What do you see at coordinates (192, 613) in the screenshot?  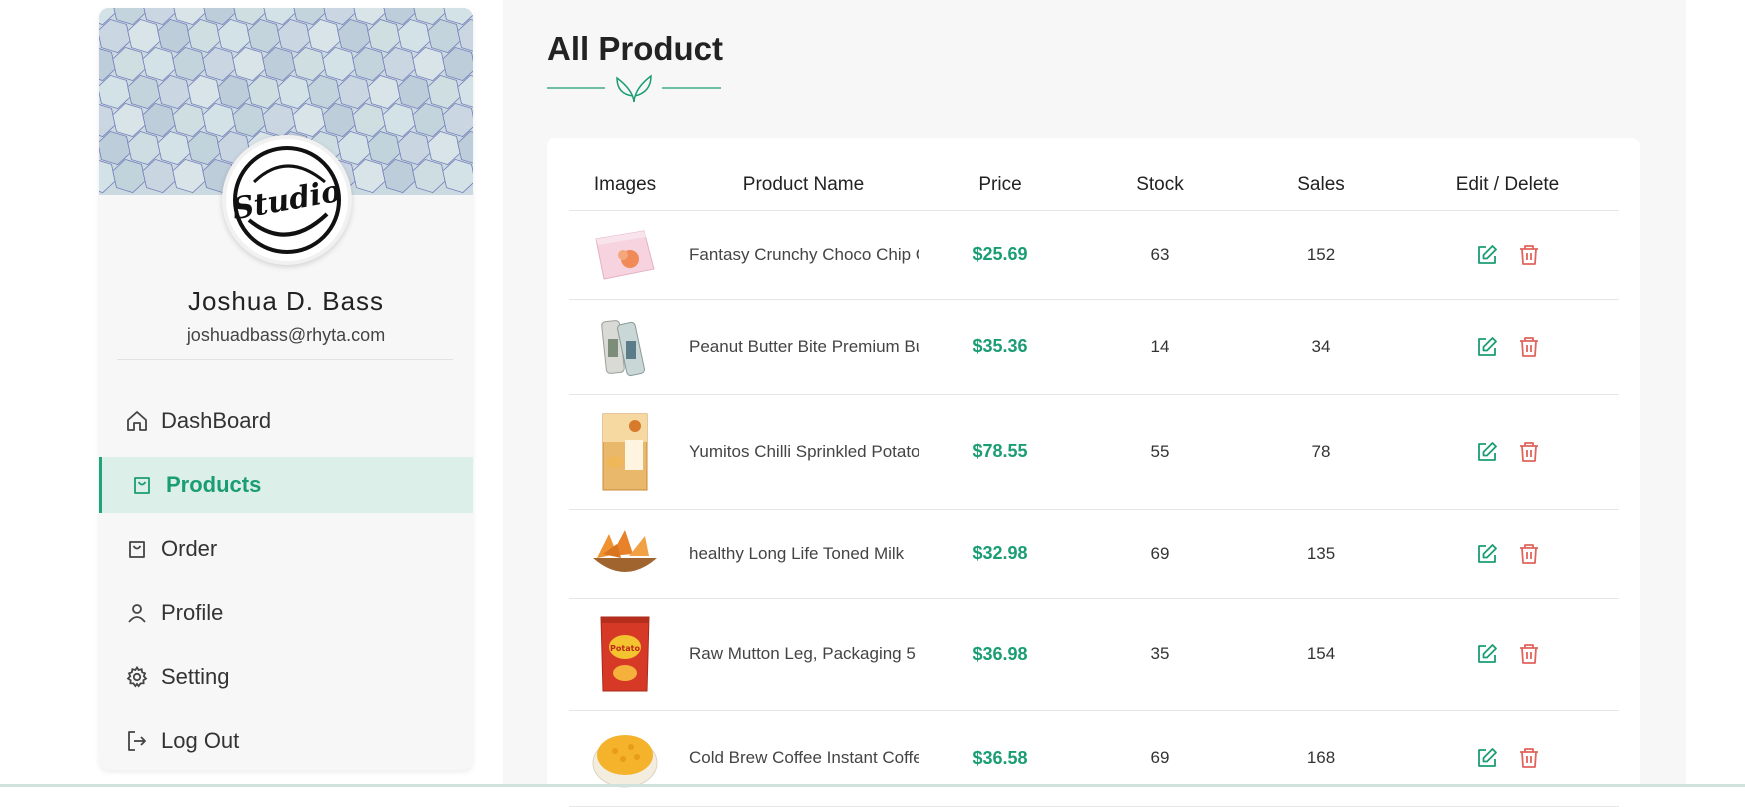 I see `sidebar-item-label: Profile` at bounding box center [192, 613].